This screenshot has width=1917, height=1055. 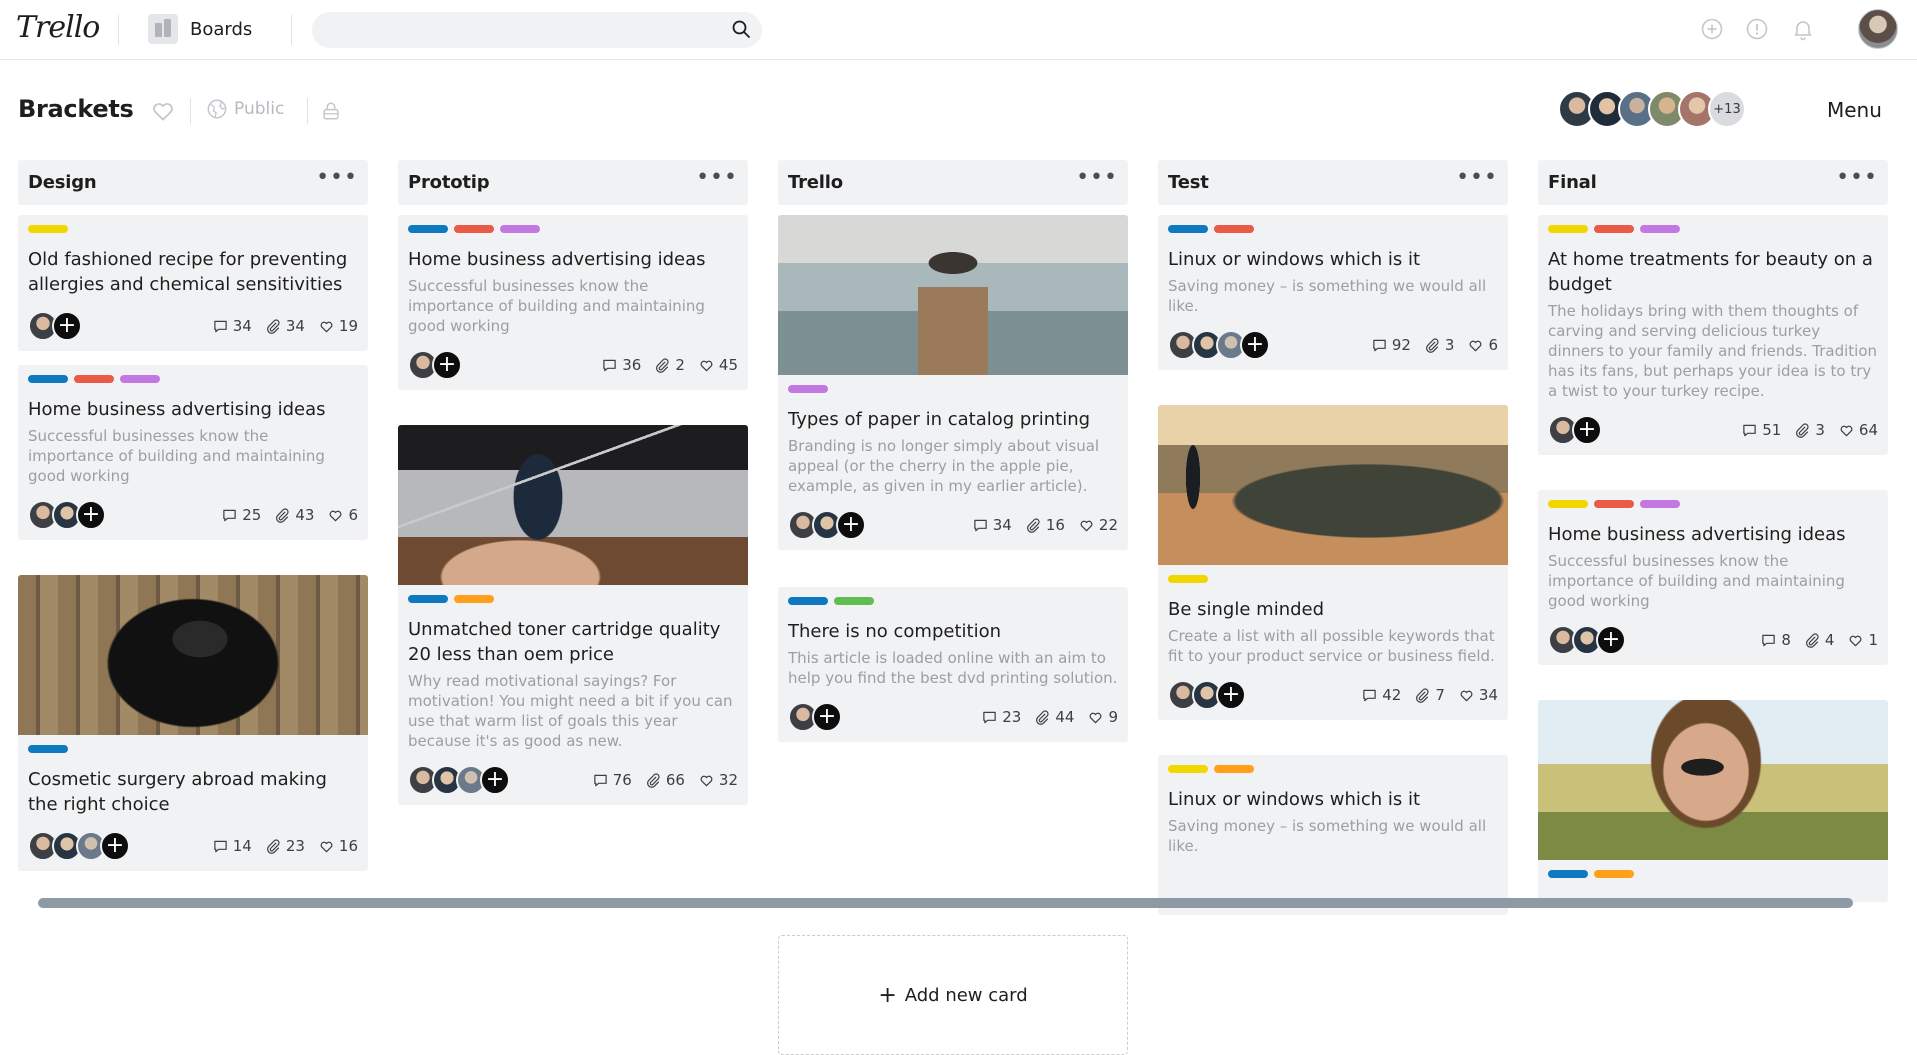 What do you see at coordinates (285, 326) in the screenshot?
I see `attachments-count: 34` at bounding box center [285, 326].